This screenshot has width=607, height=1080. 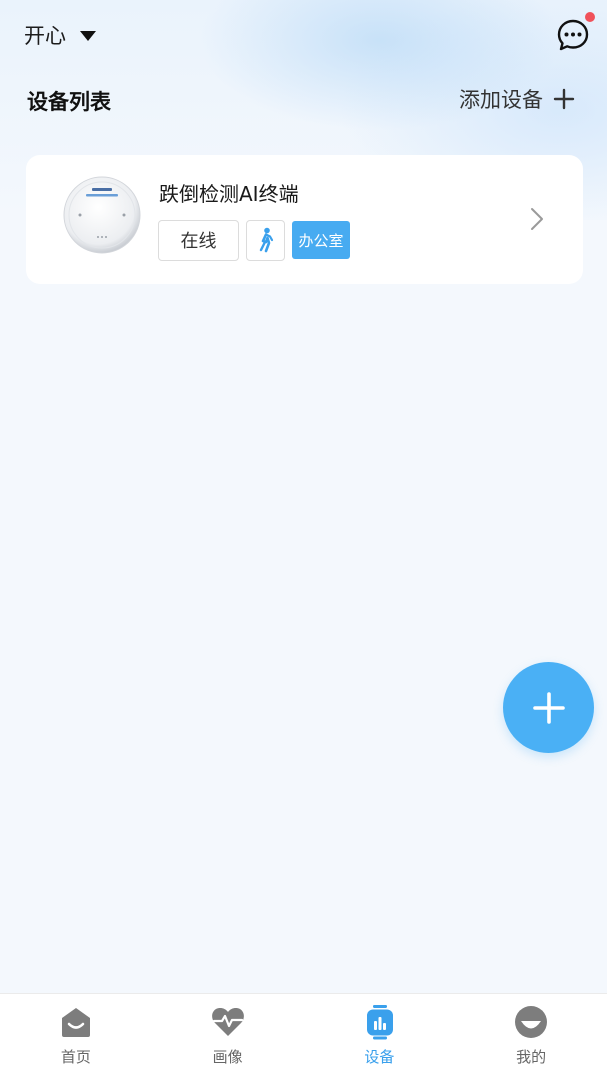 I want to click on add-device-label: 添加设备, so click(x=501, y=100).